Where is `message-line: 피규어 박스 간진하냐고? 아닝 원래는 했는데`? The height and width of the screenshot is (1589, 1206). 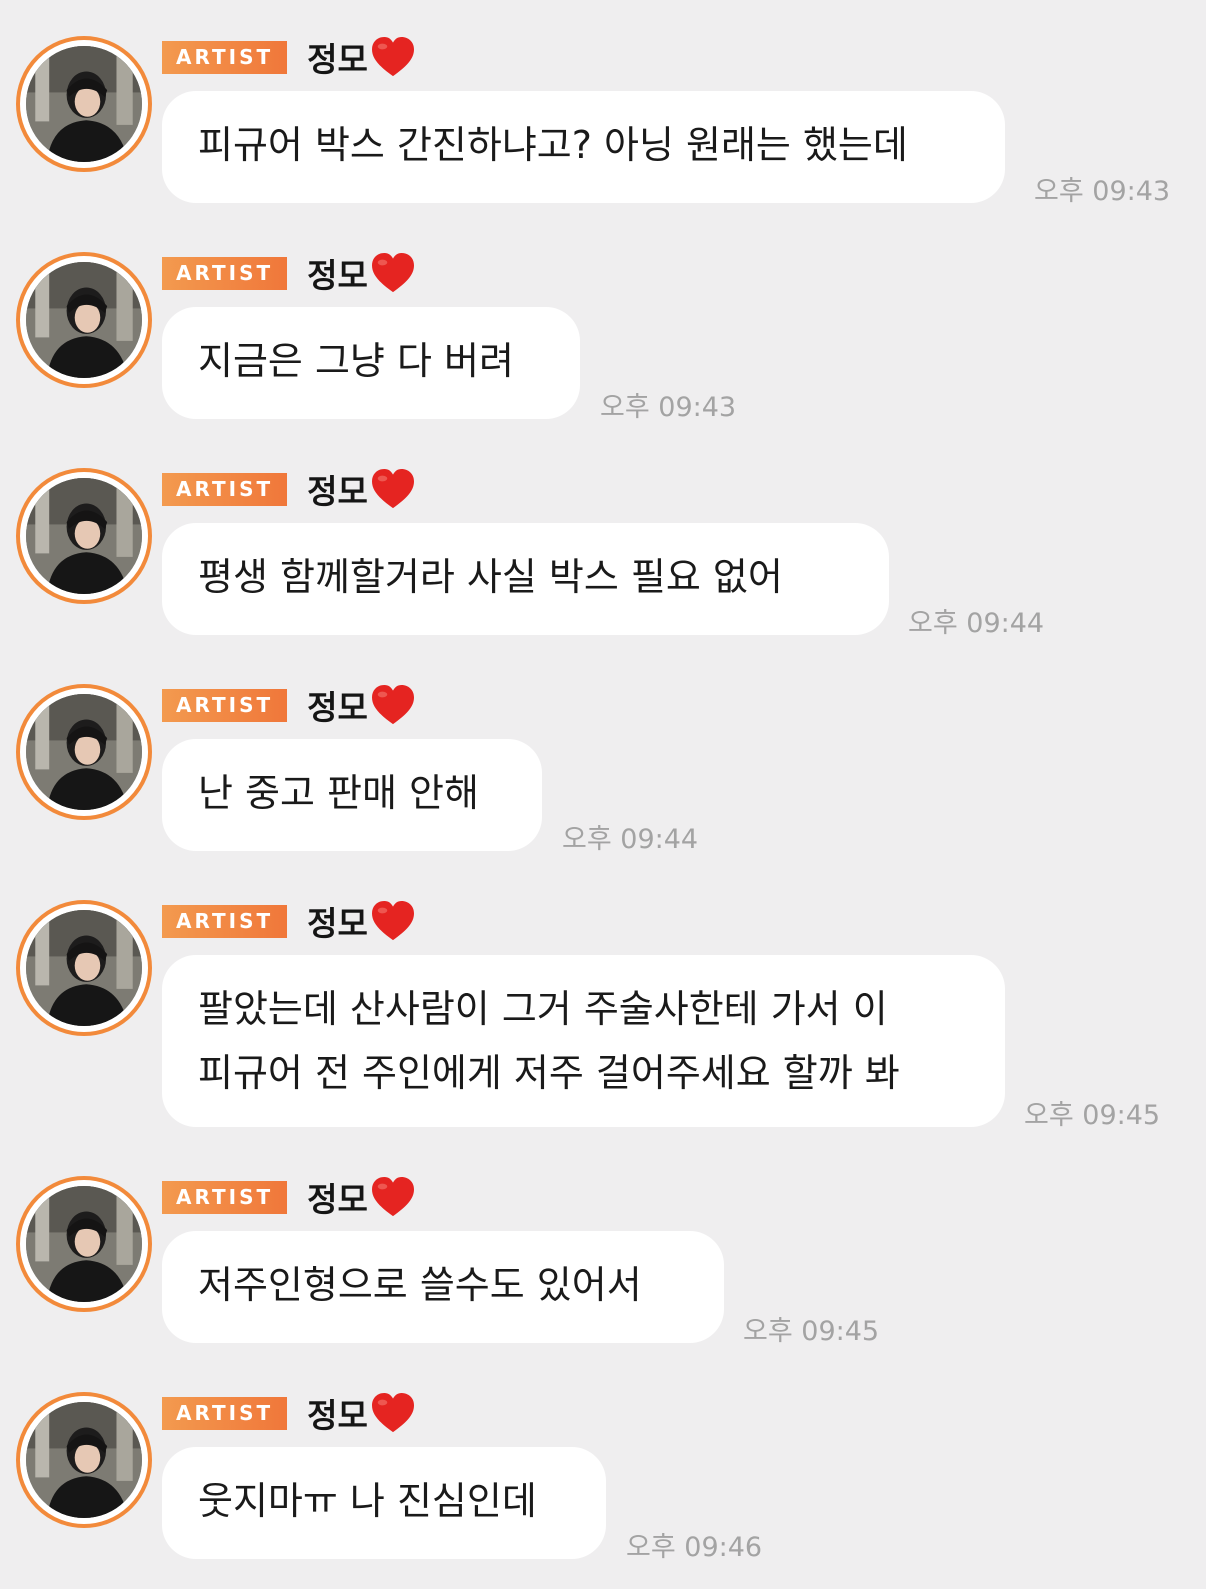
message-line: 피규어 박스 간진하냐고? 아닝 원래는 했는데 is located at coordinates (553, 145).